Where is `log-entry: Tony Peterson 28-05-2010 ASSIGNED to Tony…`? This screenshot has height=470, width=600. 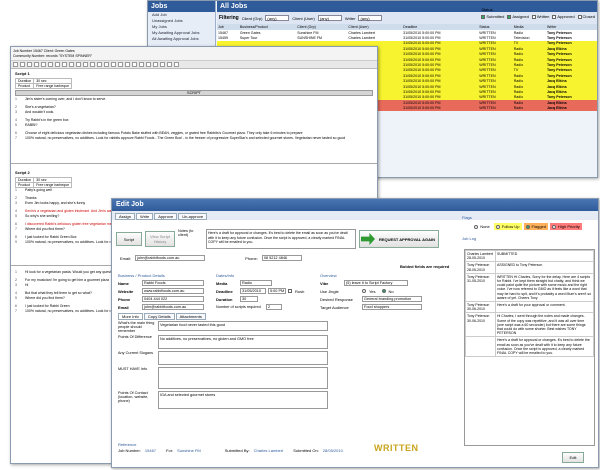 log-entry: Tony Peterson 28-05-2010 ASSIGNED to Tony… is located at coordinates (529, 267).